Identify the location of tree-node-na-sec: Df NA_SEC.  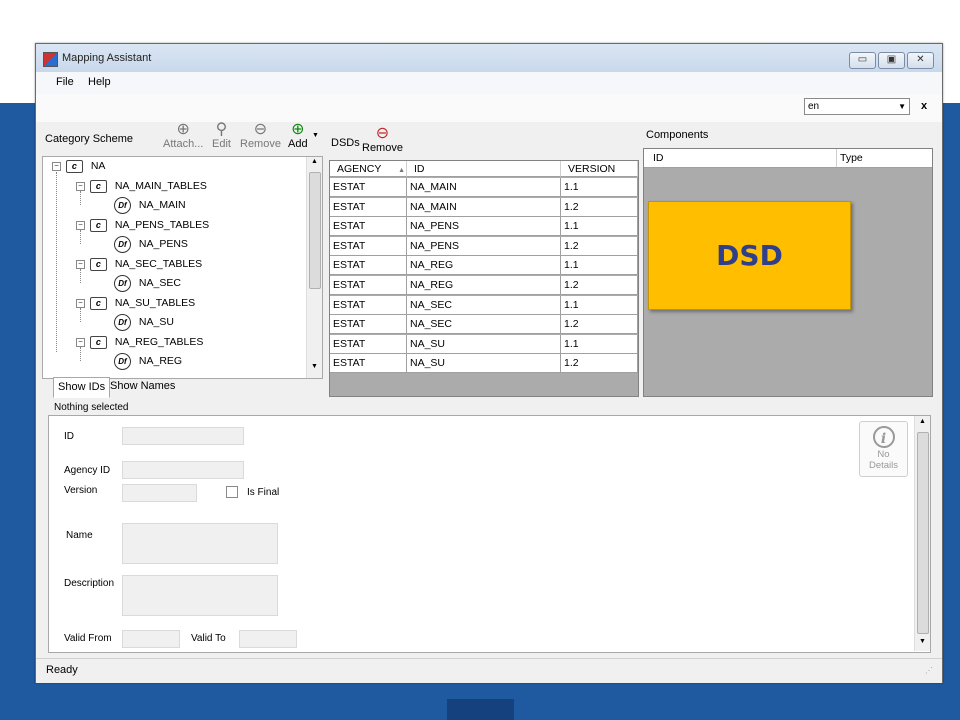
(147, 283).